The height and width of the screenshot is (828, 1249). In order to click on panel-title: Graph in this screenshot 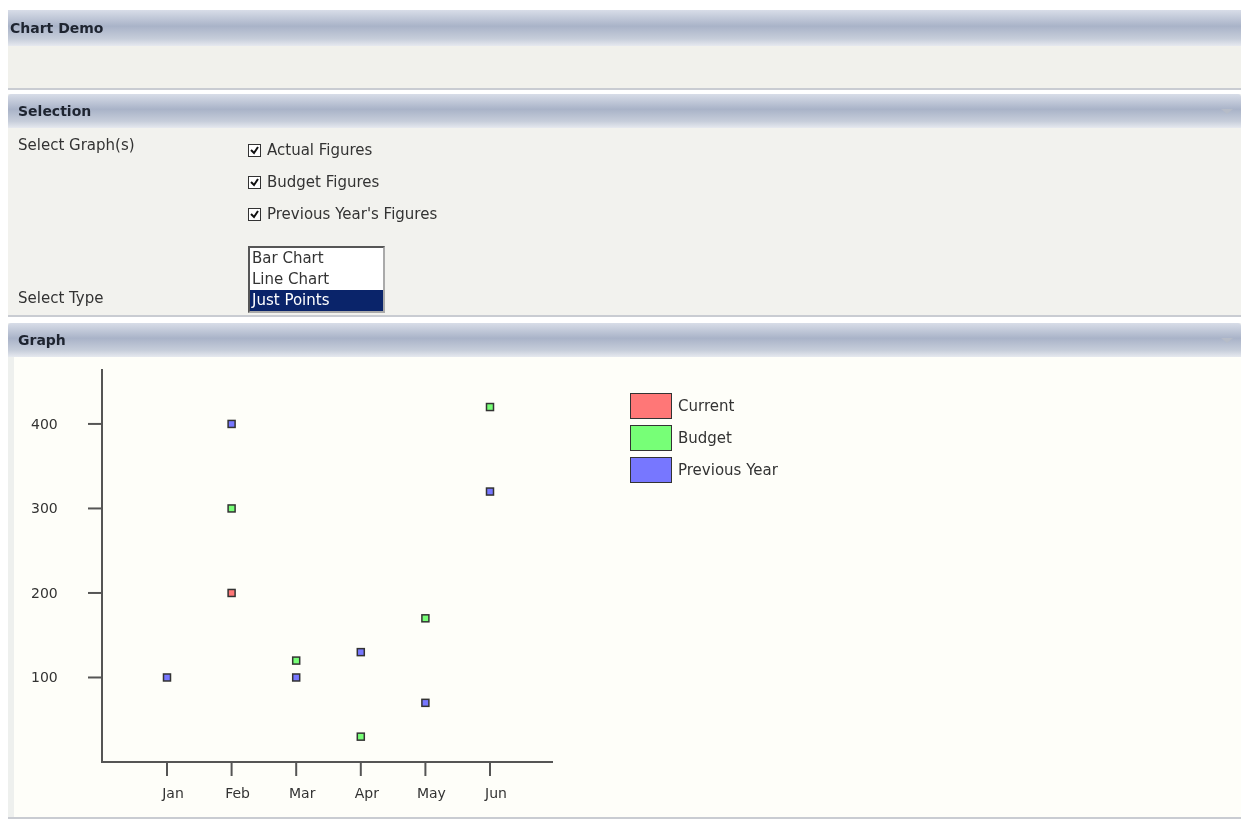, I will do `click(42, 340)`.